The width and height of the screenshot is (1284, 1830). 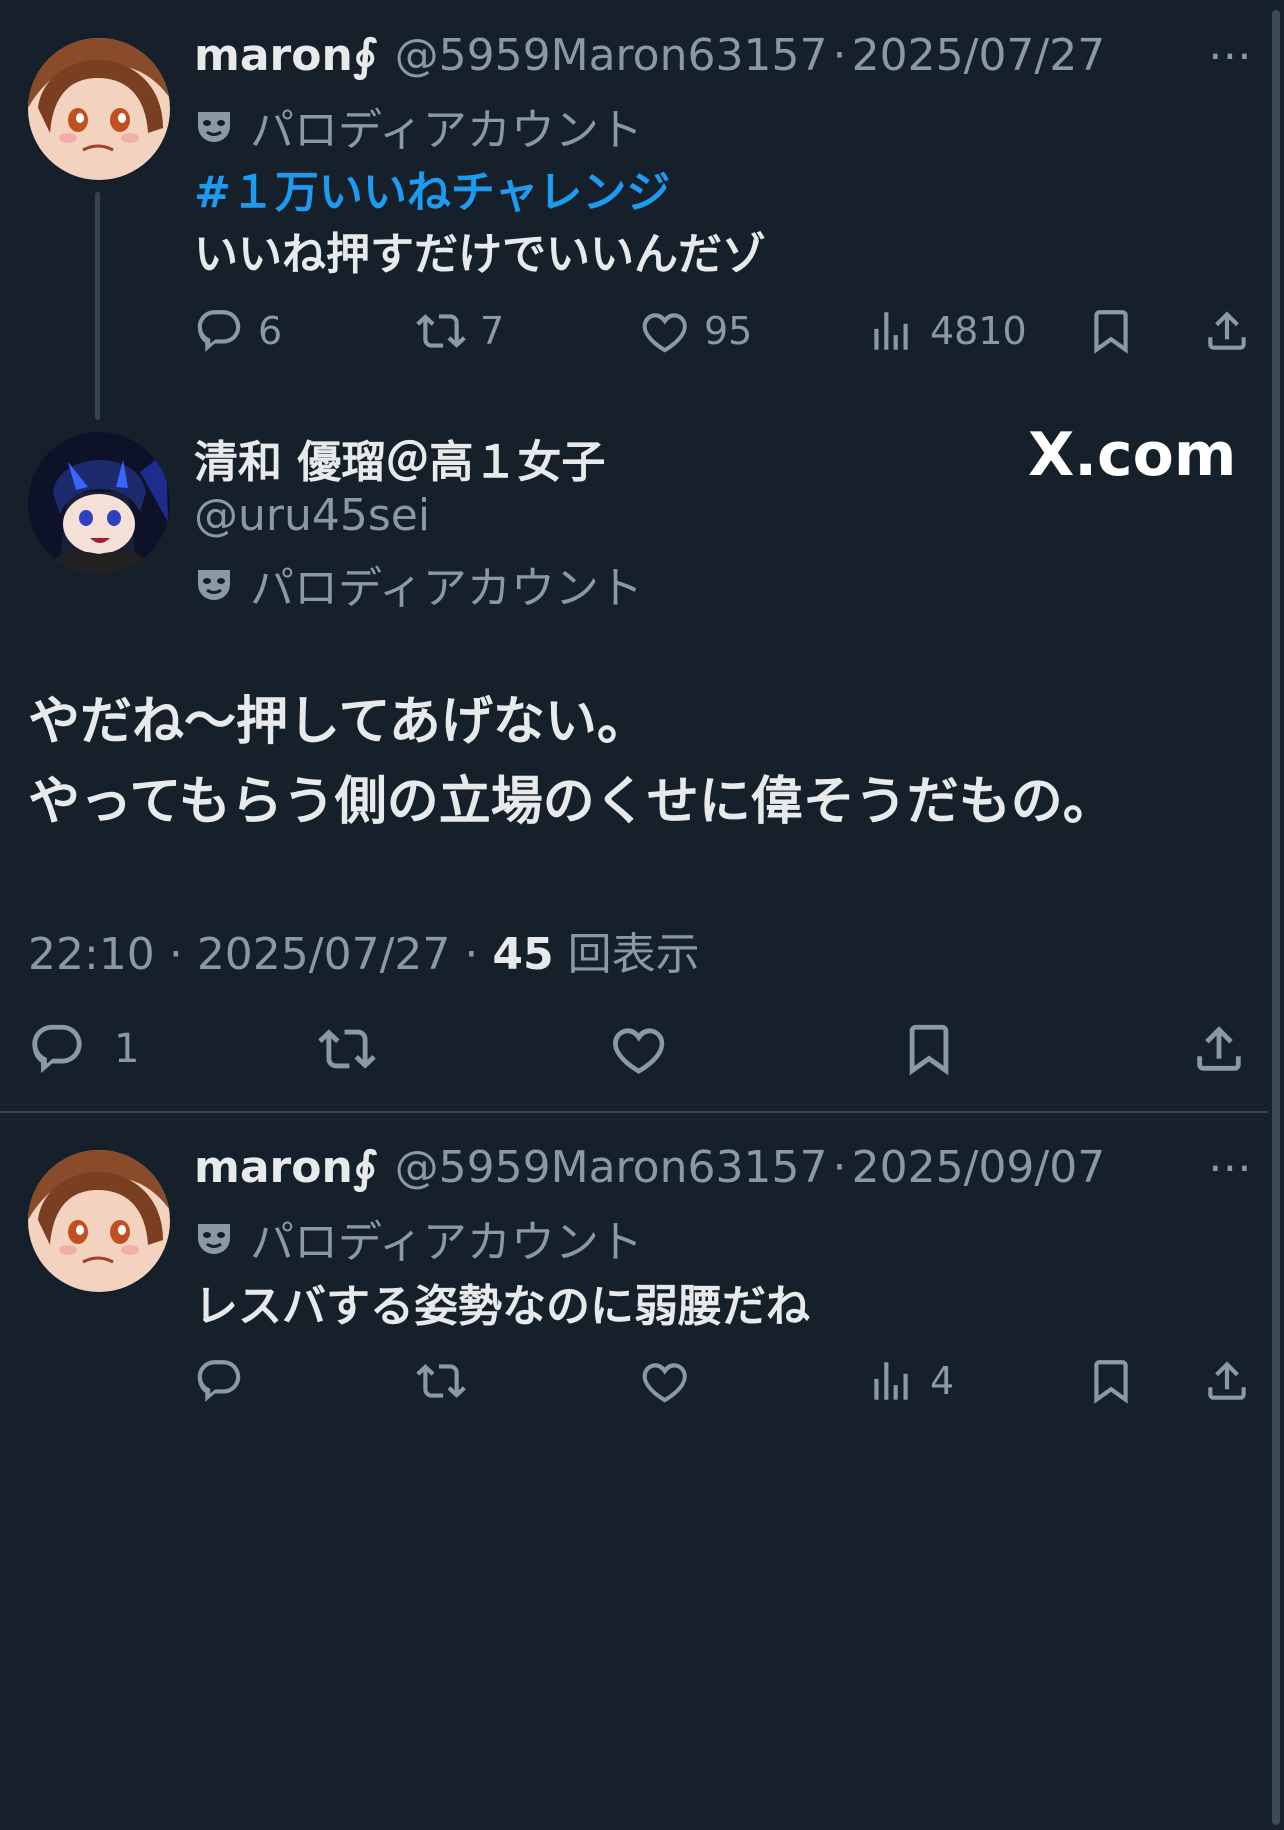 What do you see at coordinates (571, 802) in the screenshot?
I see `main-tweet-line2: やってもらう側の立場のくせに偉そうだもの。` at bounding box center [571, 802].